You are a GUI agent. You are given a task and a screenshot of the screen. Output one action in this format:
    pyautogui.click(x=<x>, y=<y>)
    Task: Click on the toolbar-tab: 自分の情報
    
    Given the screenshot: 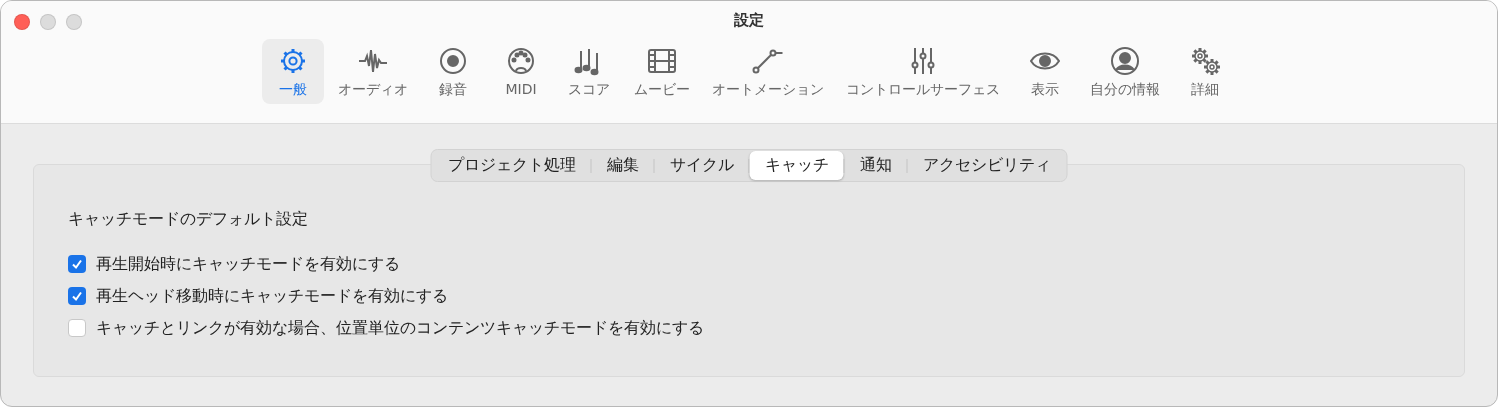 What is the action you would take?
    pyautogui.click(x=1125, y=71)
    